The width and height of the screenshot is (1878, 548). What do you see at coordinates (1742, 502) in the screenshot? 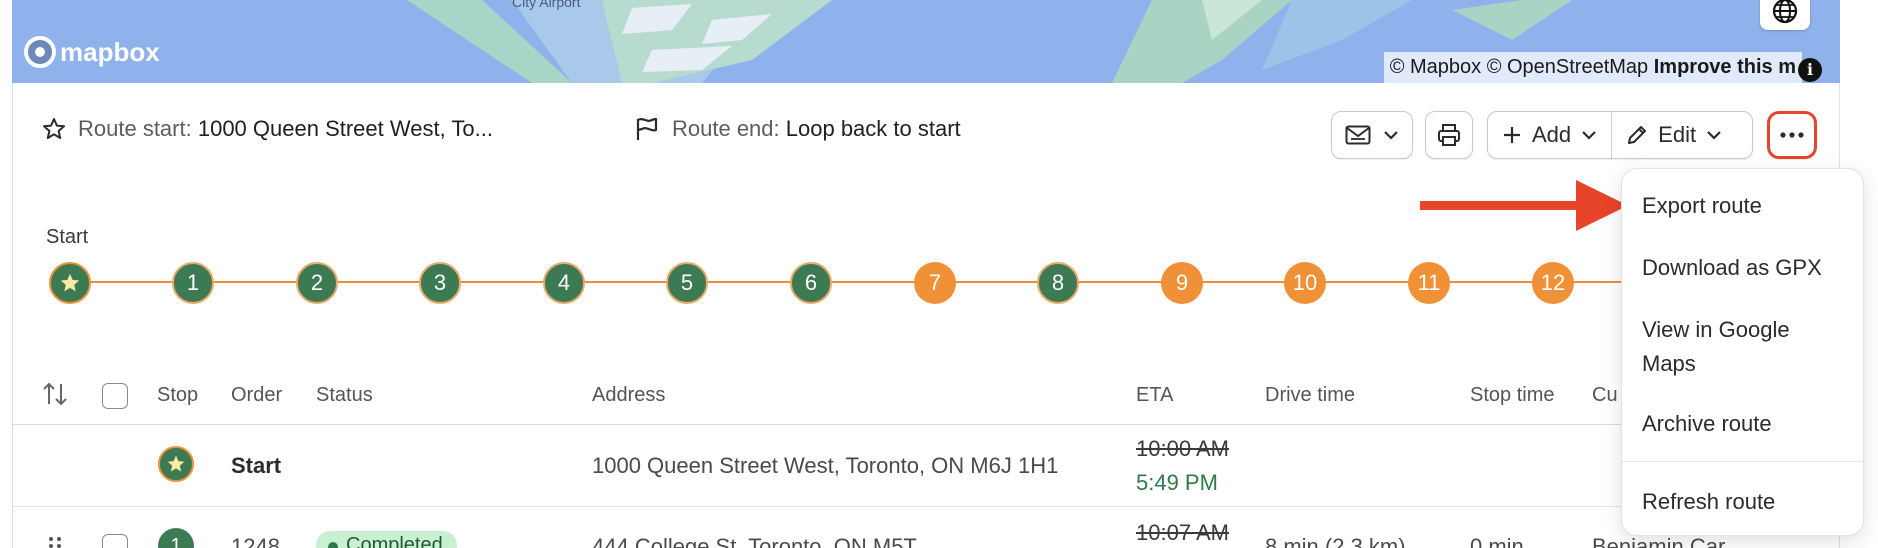
I see `menu-item-refresh-route: Refresh route` at bounding box center [1742, 502].